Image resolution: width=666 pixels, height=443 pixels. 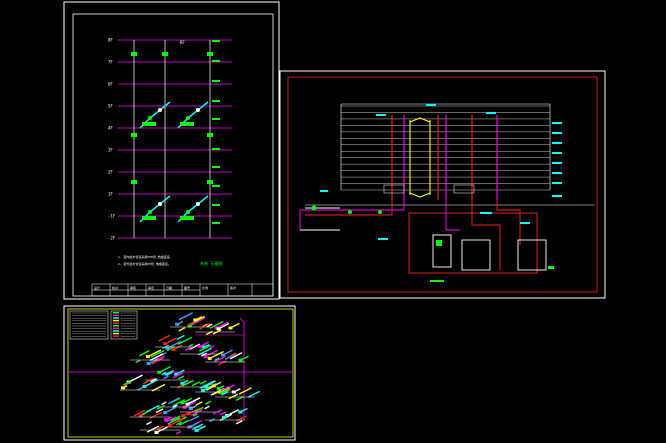 What do you see at coordinates (110, 150) in the screenshot?
I see `floor-label: 3F` at bounding box center [110, 150].